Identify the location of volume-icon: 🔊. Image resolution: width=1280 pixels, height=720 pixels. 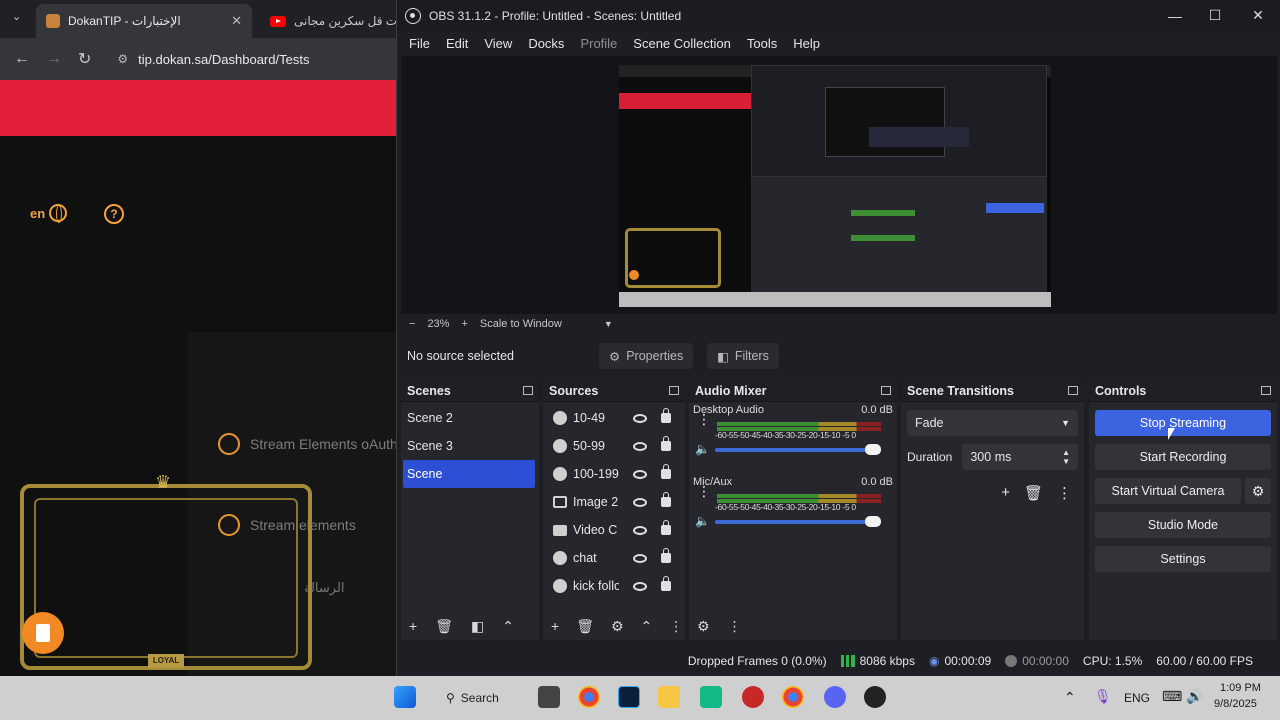
(1194, 696).